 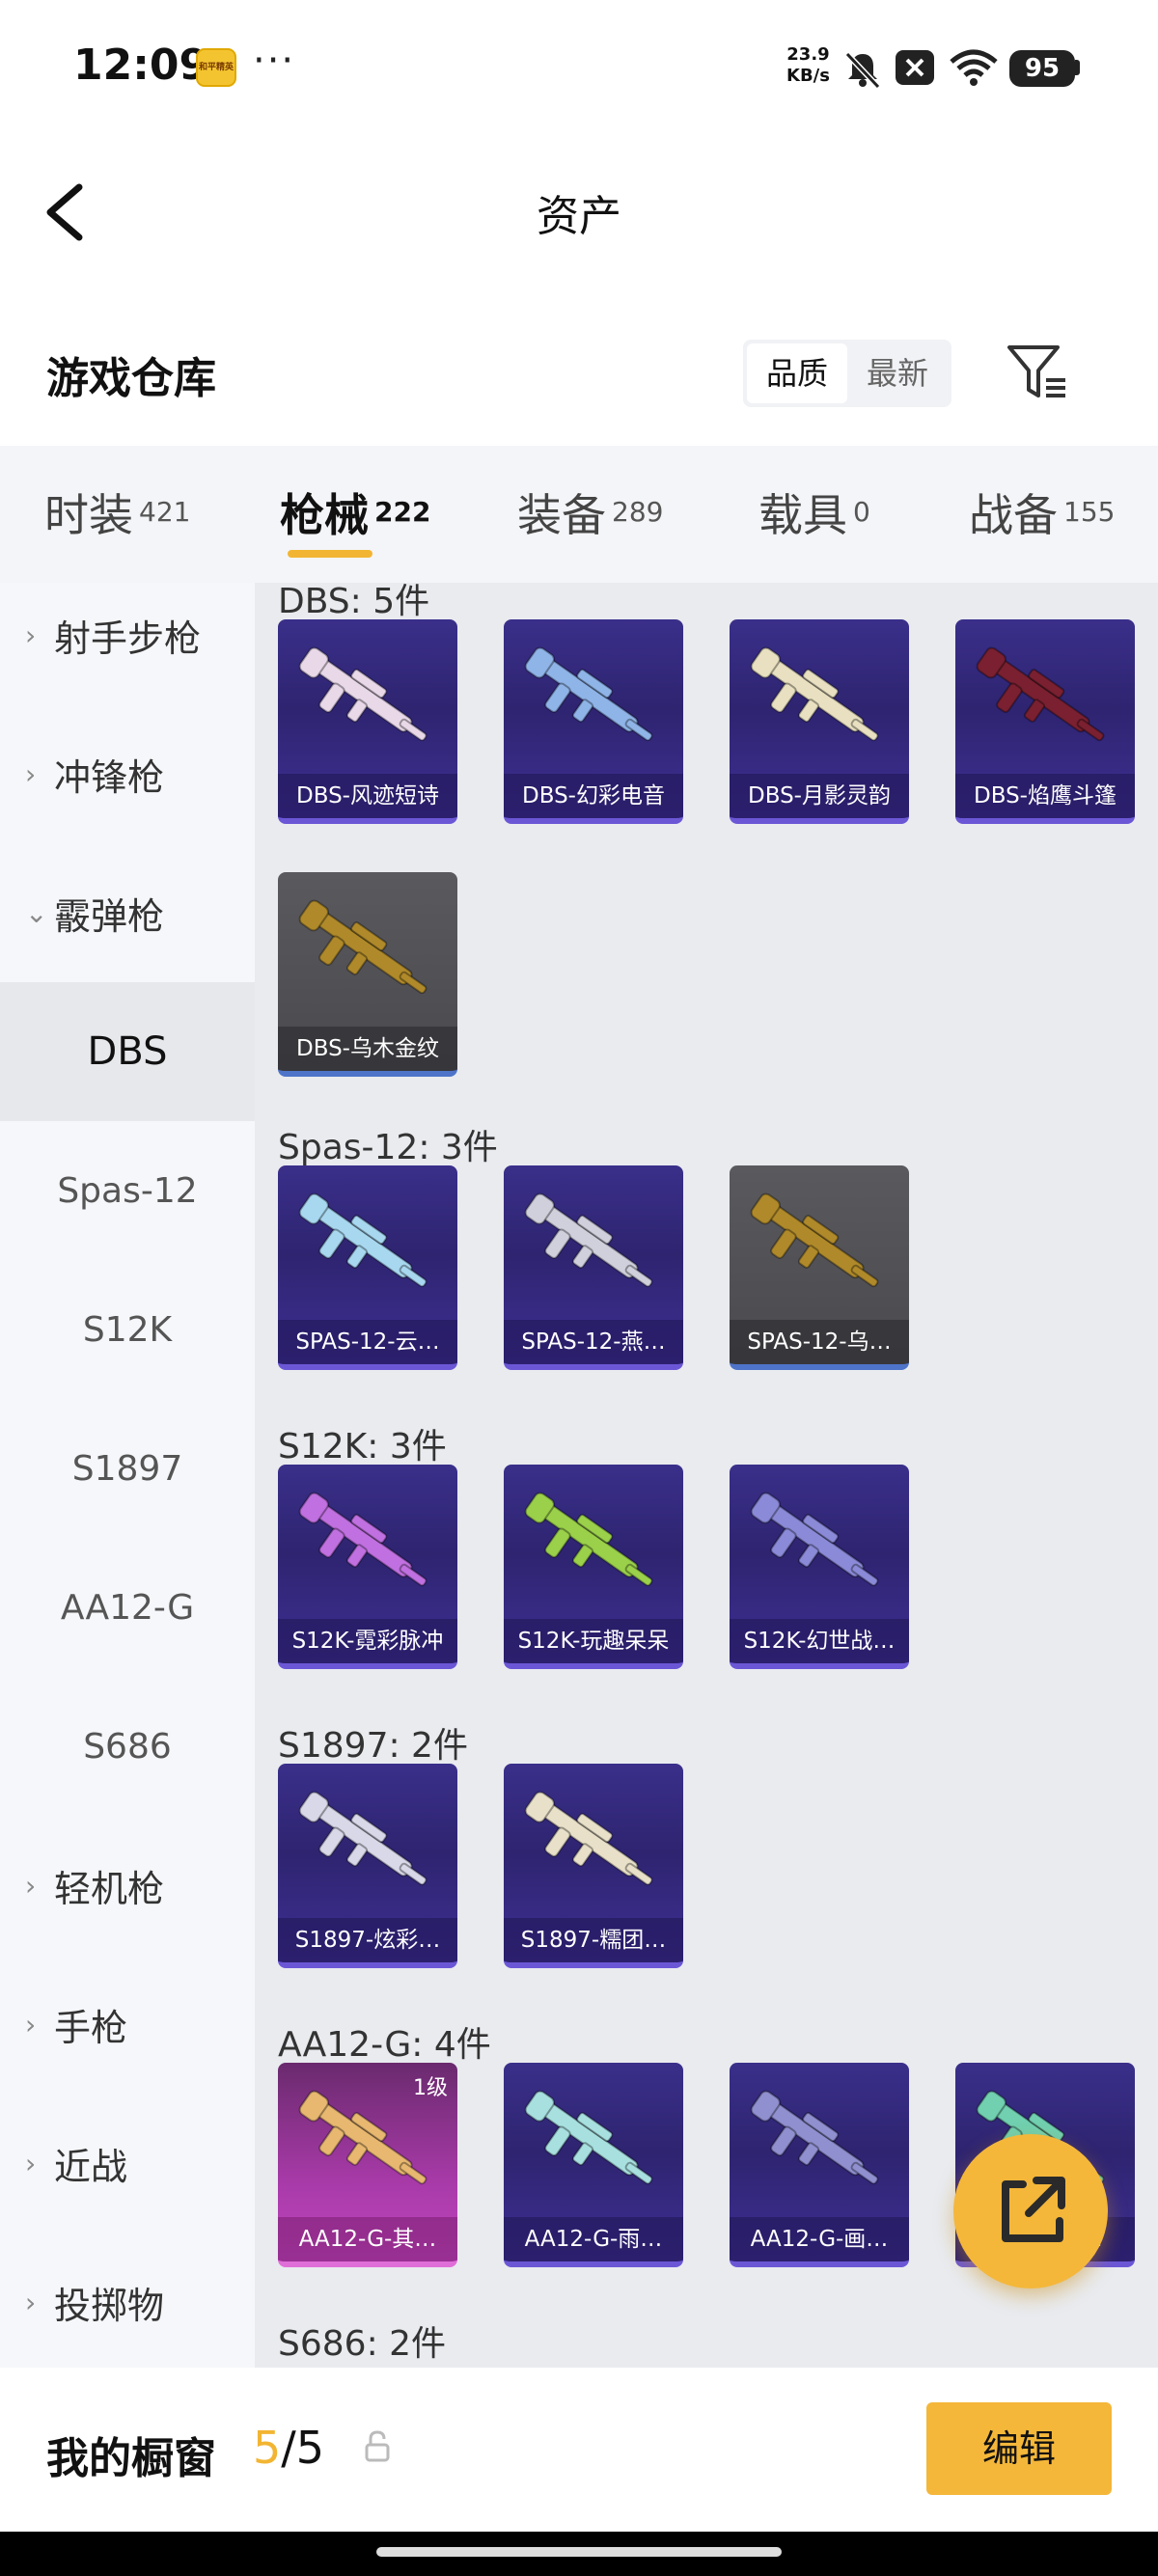 What do you see at coordinates (388, 1147) in the screenshot?
I see `weapon-group-title: Spas-12: 3件` at bounding box center [388, 1147].